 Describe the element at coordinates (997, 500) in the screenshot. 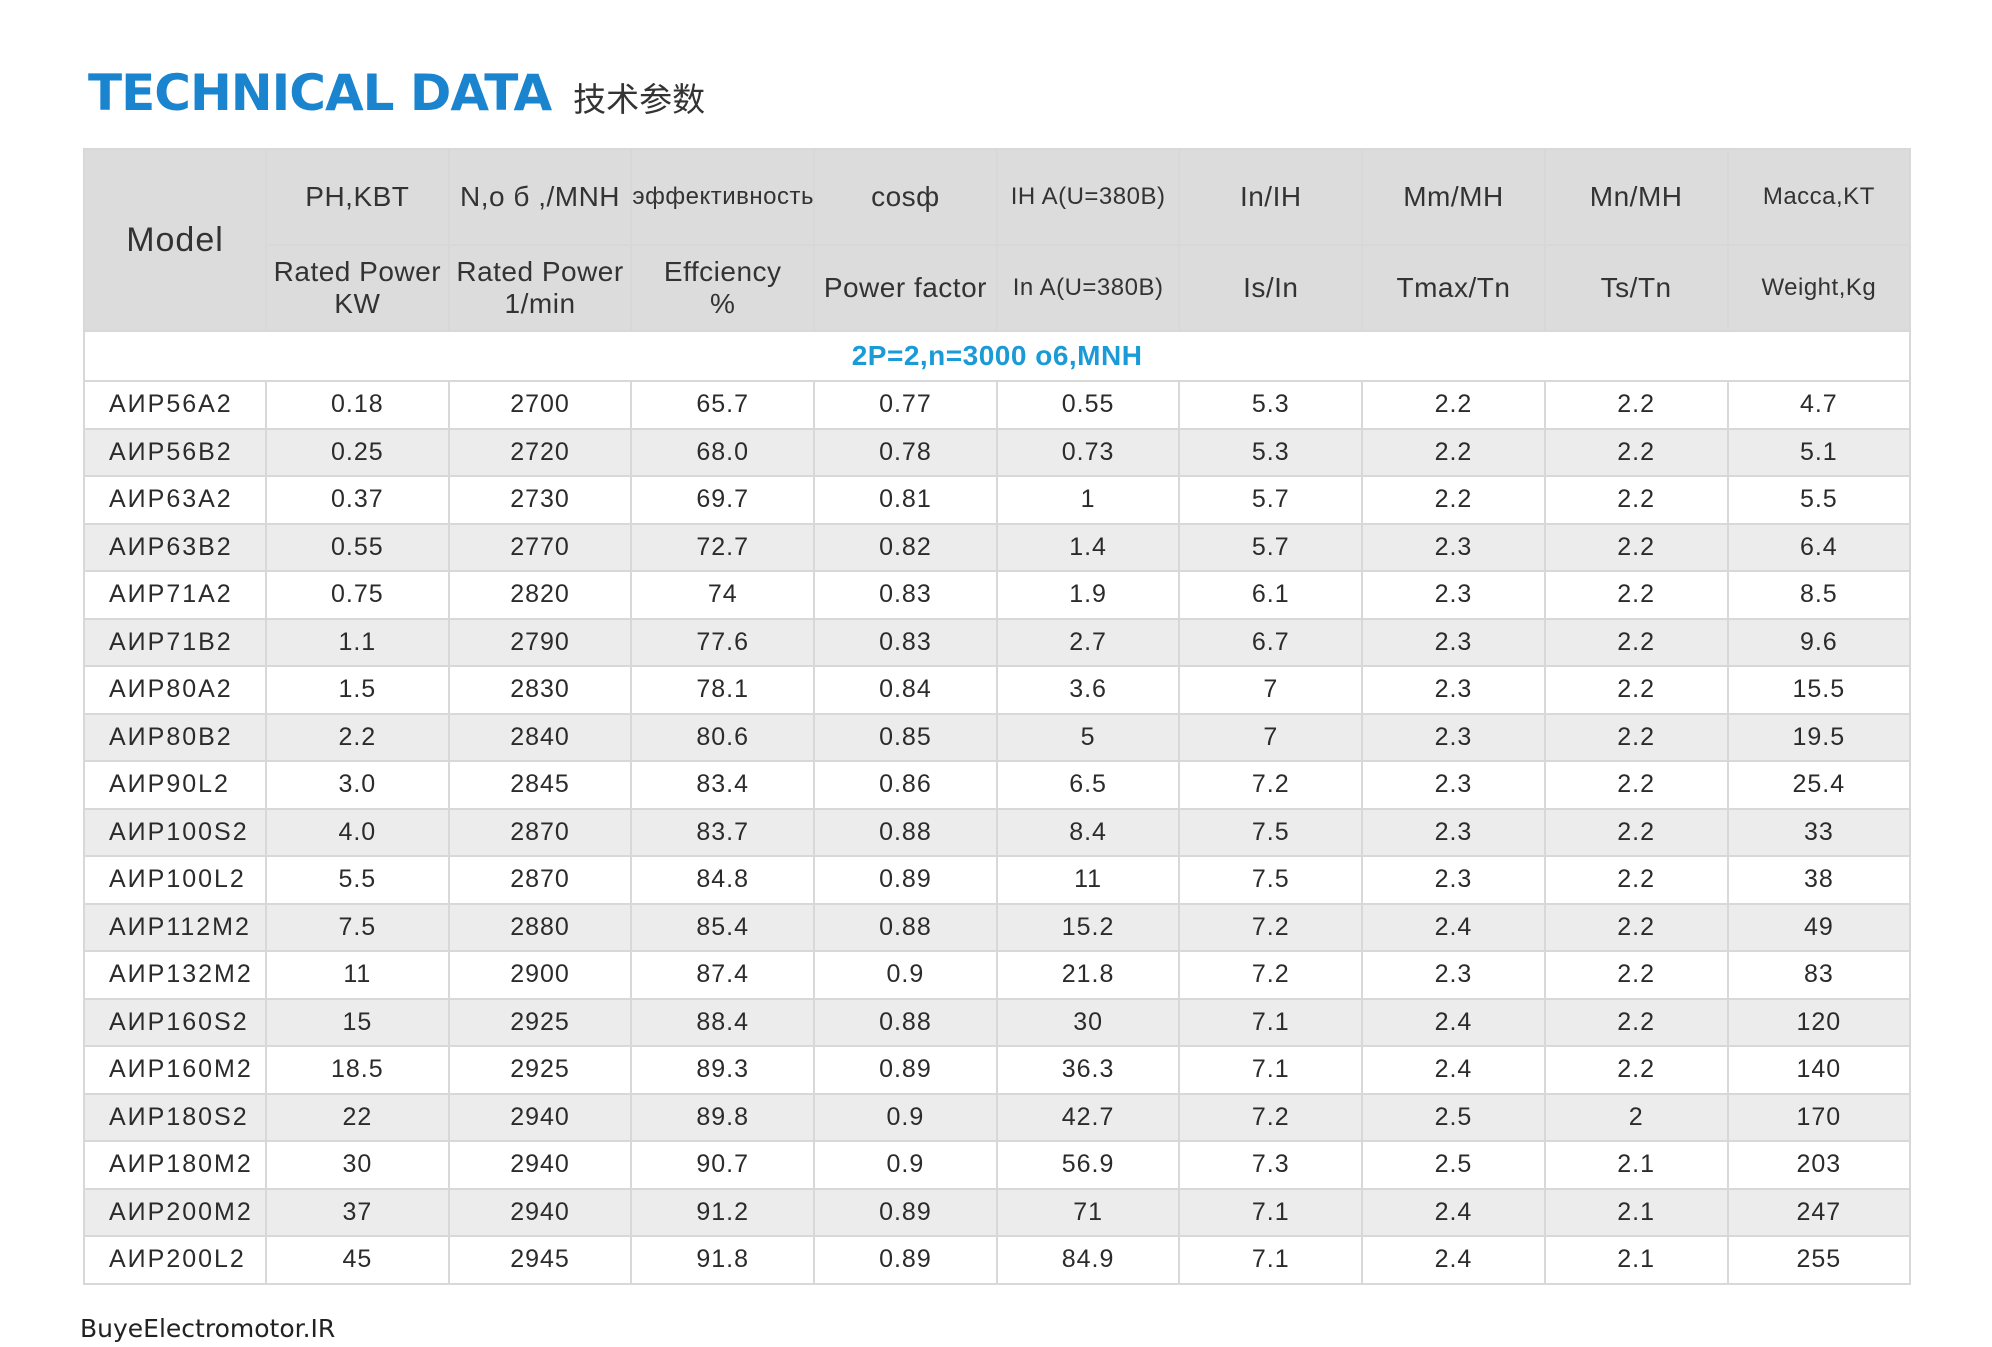

I see `table-row: AИP63A2 0.37 2730 69.7 0.81 1 5.7 2.2 2.2 5.5` at that location.